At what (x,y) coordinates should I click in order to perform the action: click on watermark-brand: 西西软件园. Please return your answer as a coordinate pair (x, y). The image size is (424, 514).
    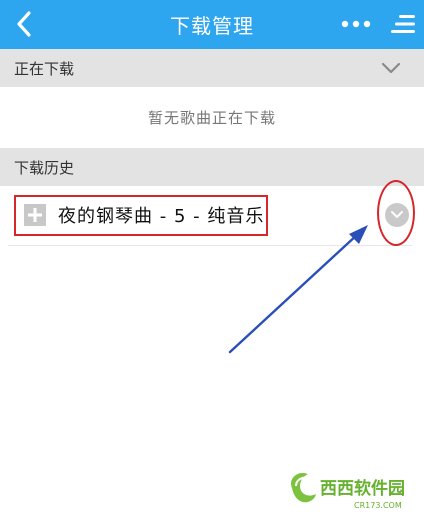
    Looking at the image, I should click on (362, 488).